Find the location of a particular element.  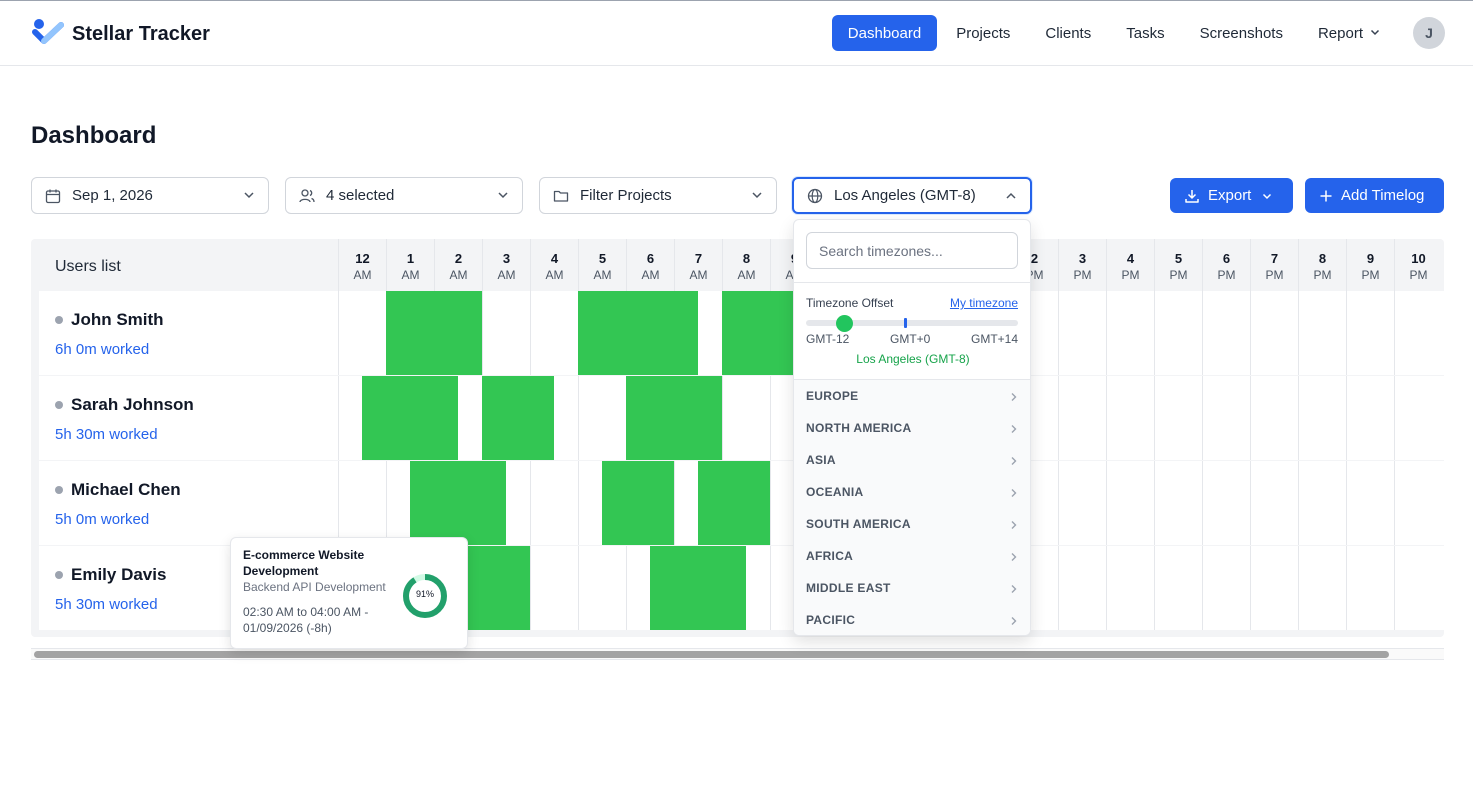

user-row: Michael Chen 5h 0m worked is located at coordinates (741, 503).